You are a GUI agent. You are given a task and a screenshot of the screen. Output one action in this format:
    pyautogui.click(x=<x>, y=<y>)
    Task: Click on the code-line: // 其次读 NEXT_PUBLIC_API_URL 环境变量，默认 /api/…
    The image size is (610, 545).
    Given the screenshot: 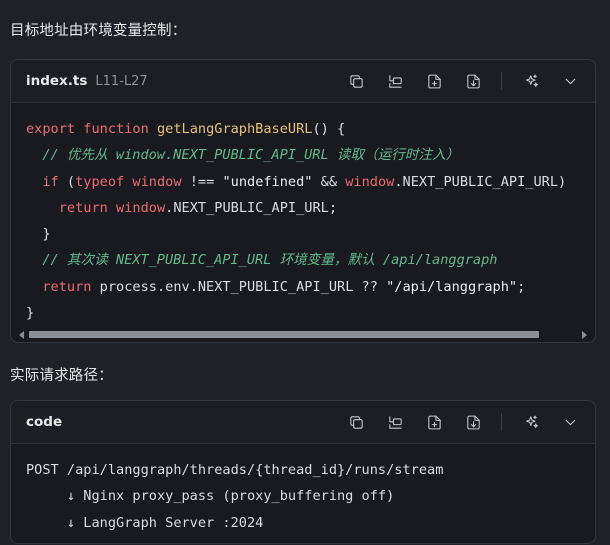 What is the action you would take?
    pyautogui.click(x=310, y=260)
    